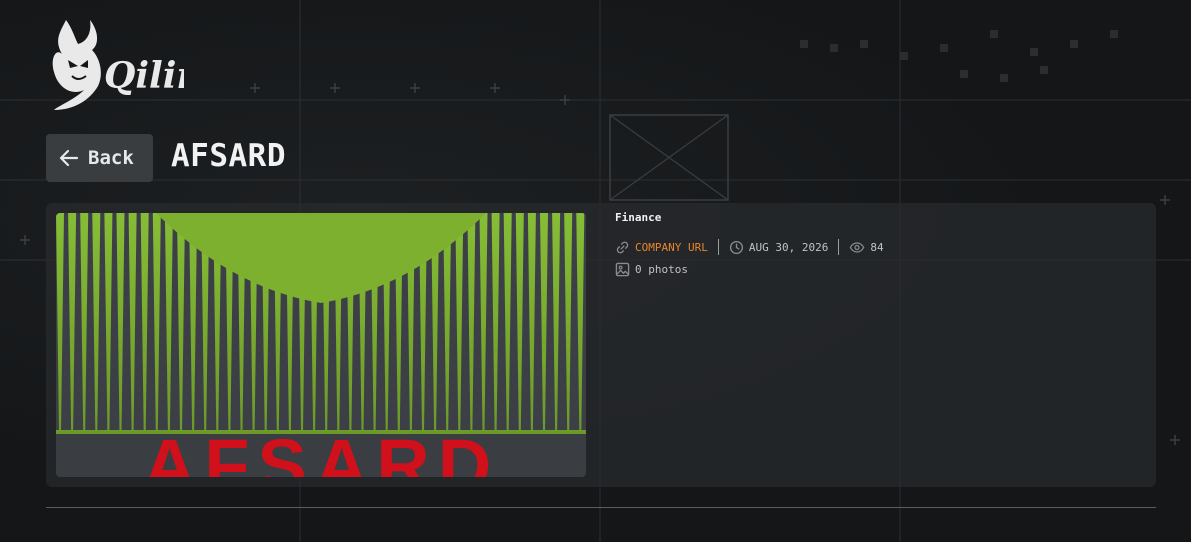 This screenshot has height=542, width=1191. I want to click on company-url-link: COMPANY URL, so click(661, 247).